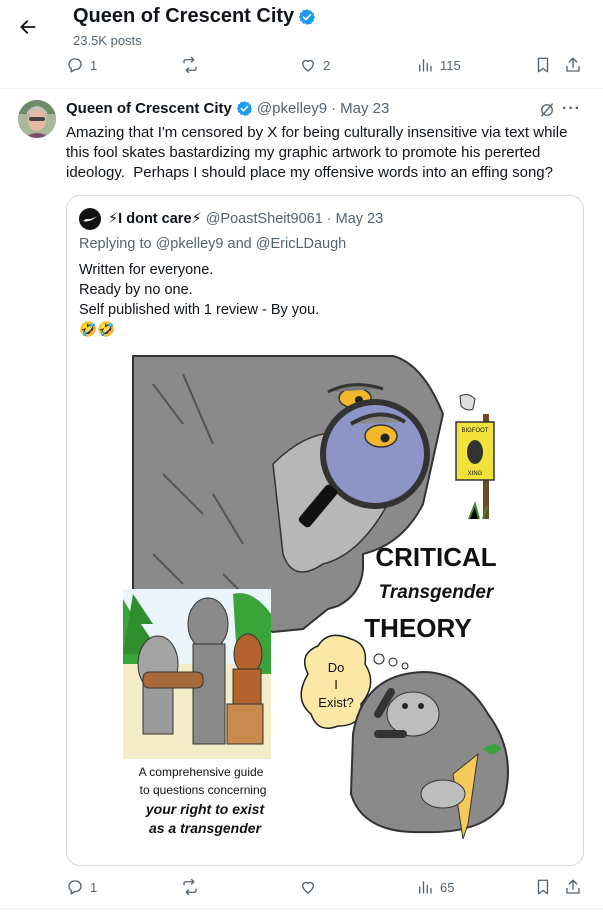  Describe the element at coordinates (90, 219) in the screenshot. I see `quoted-avatar` at that location.